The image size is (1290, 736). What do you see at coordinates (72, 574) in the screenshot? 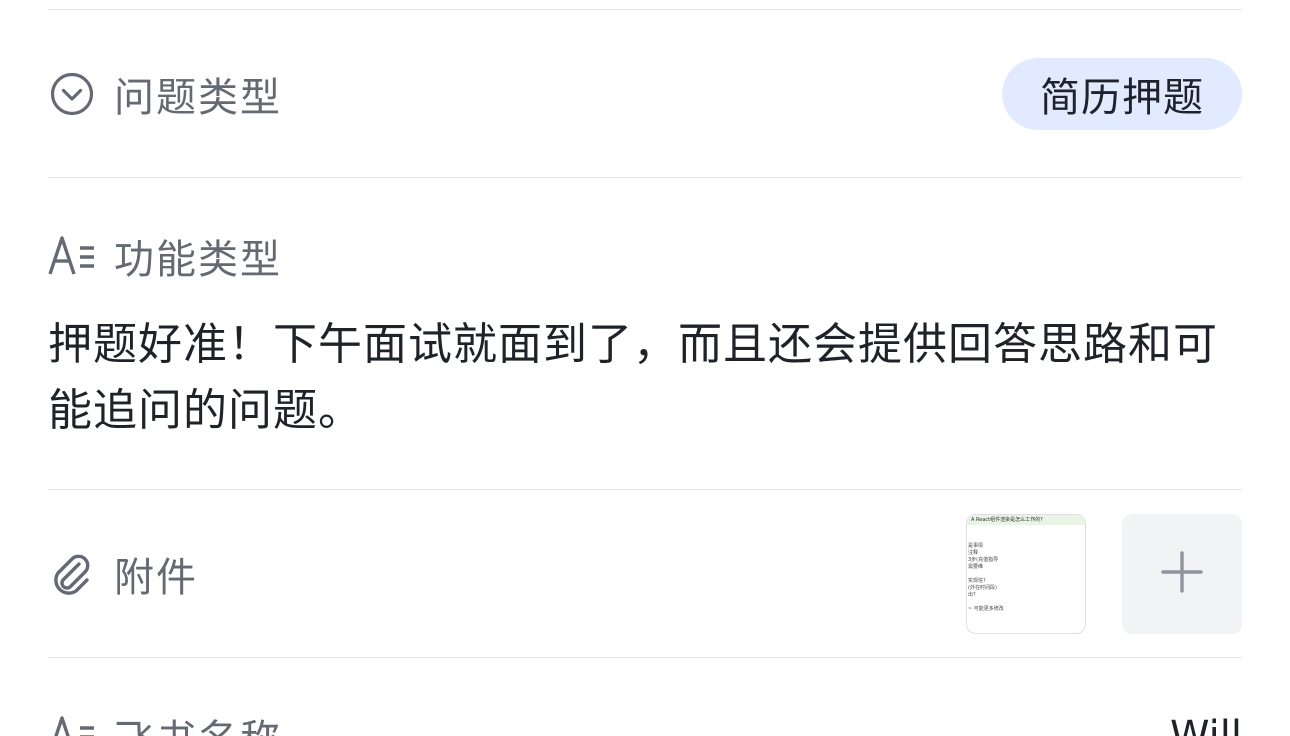
I see `paperclip-icon` at bounding box center [72, 574].